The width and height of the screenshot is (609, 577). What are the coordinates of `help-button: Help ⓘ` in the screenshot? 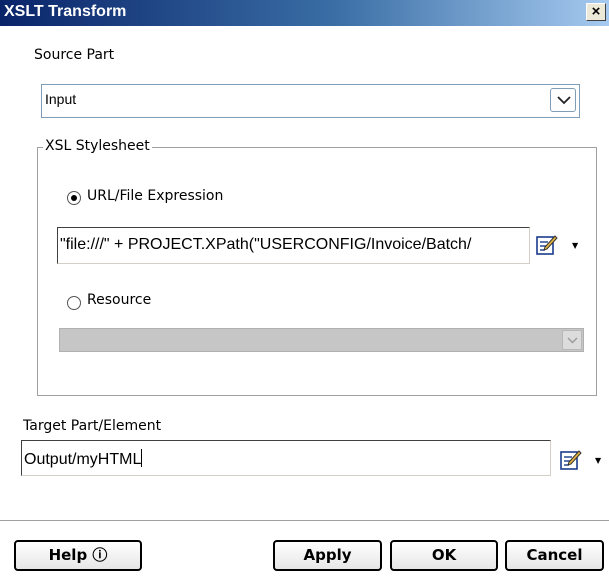 It's located at (78, 555).